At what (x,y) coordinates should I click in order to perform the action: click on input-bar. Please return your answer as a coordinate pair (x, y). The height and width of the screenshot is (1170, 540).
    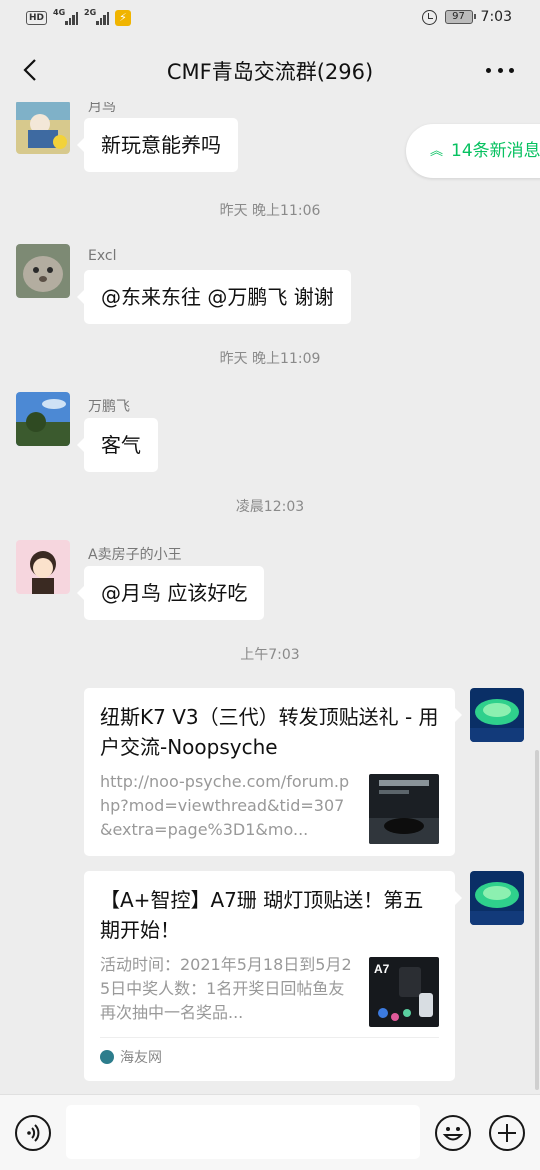
    Looking at the image, I should click on (270, 1132).